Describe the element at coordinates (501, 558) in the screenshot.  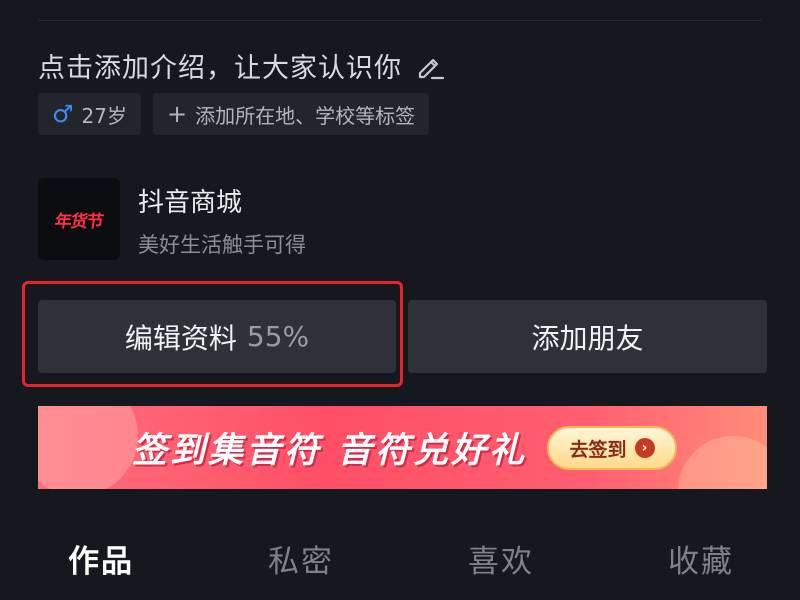
I see `tab-likes: 喜欢` at that location.